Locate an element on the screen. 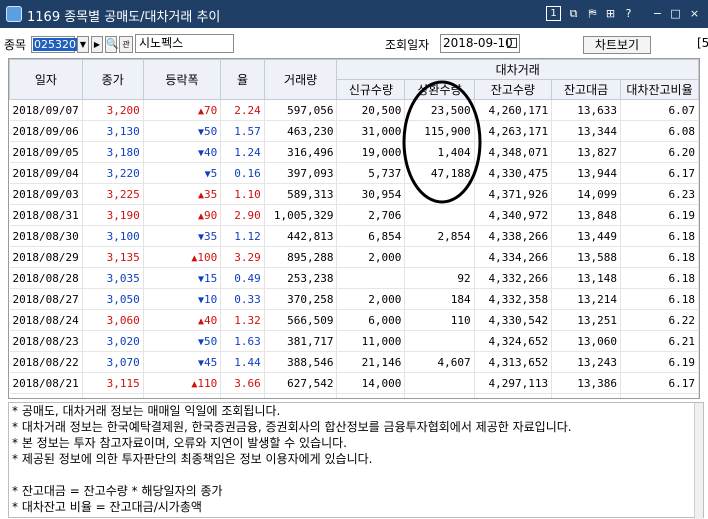 Image resolution: width=708 pixels, height=519 pixels. notes-scrollbar is located at coordinates (698, 461).